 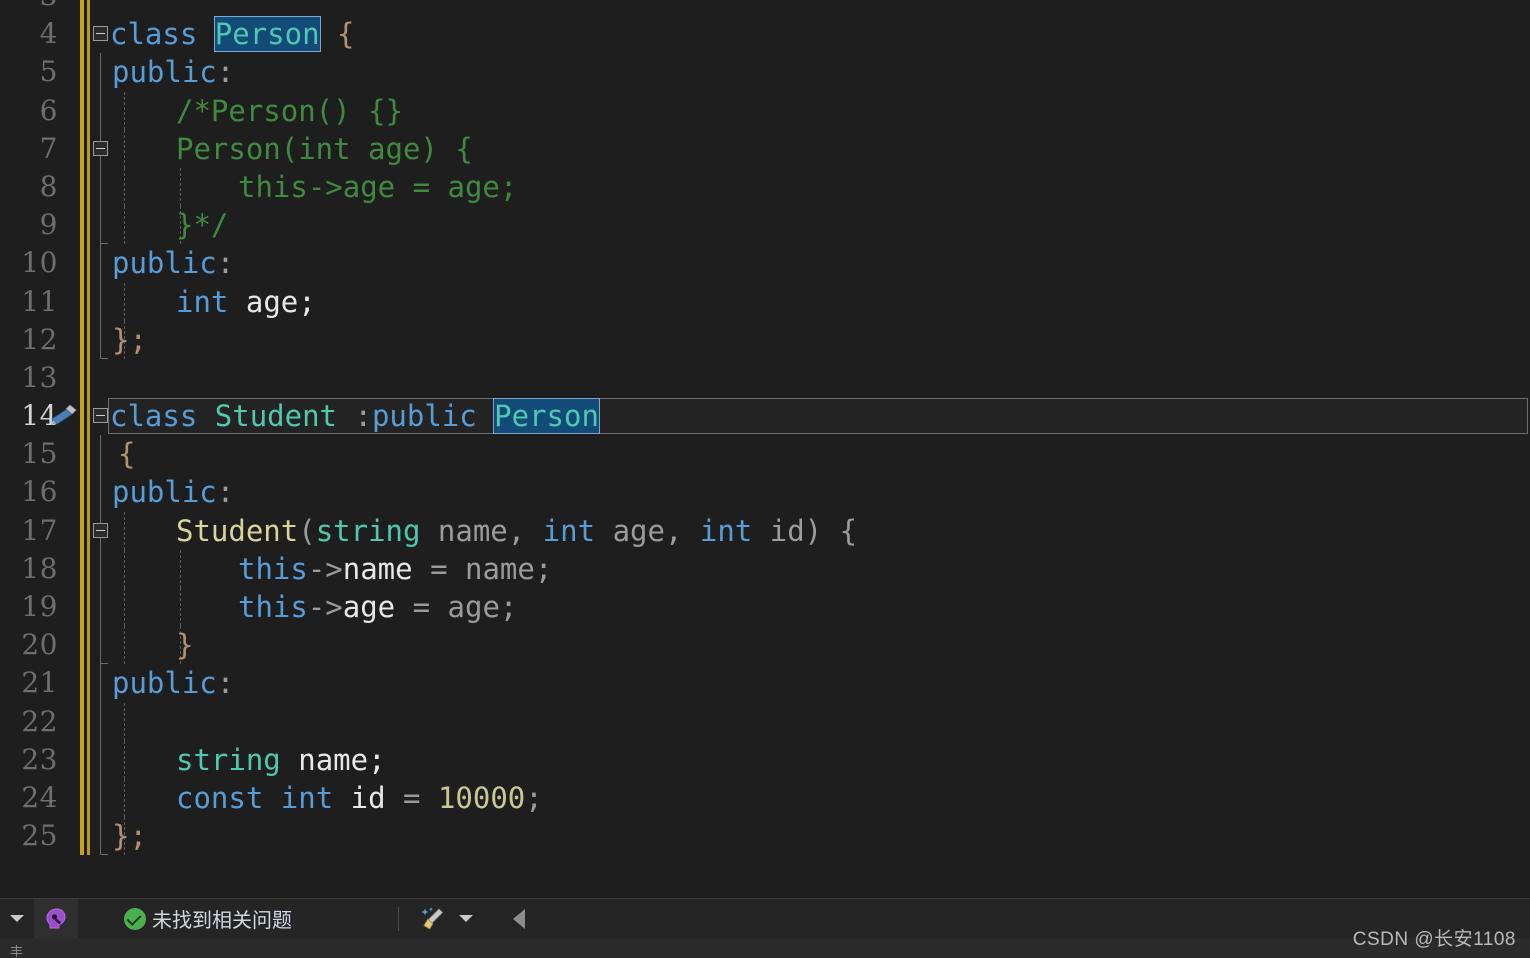 I want to click on intellisense-status-button, so click(x=56, y=918).